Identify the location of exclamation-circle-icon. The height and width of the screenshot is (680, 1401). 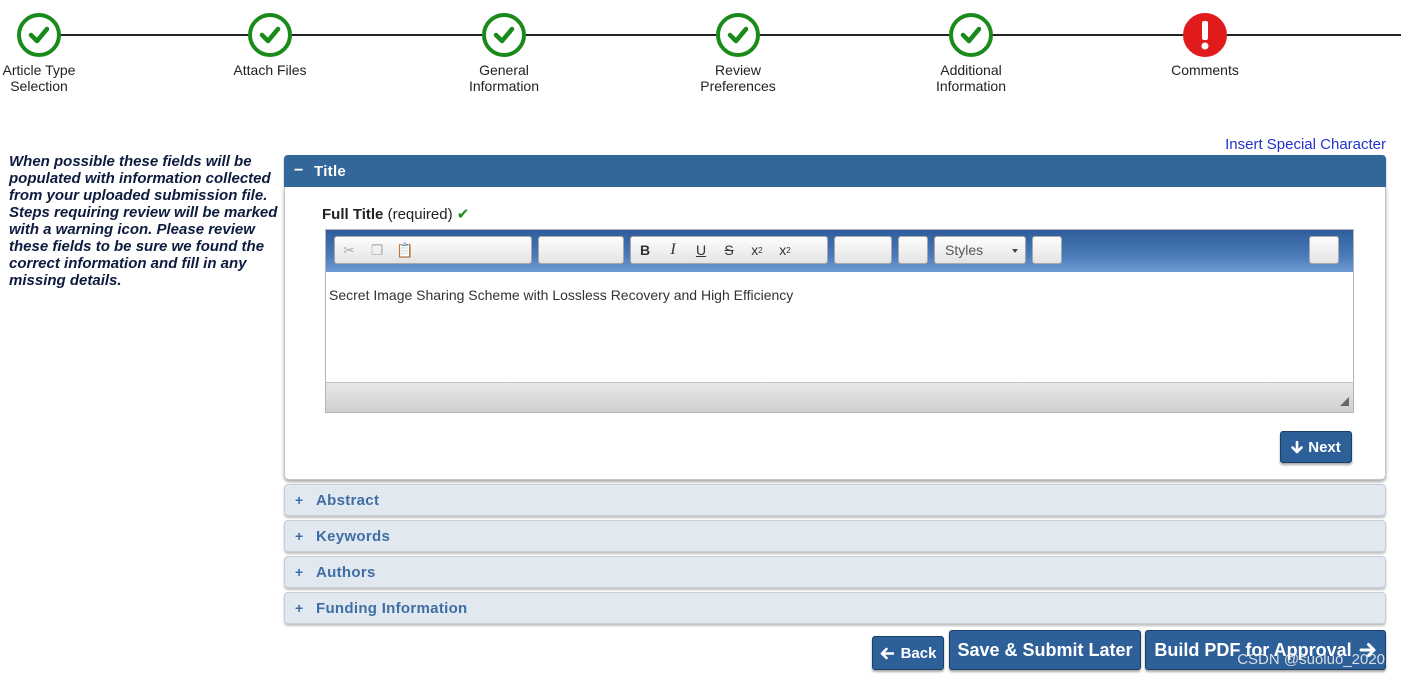
(1205, 35).